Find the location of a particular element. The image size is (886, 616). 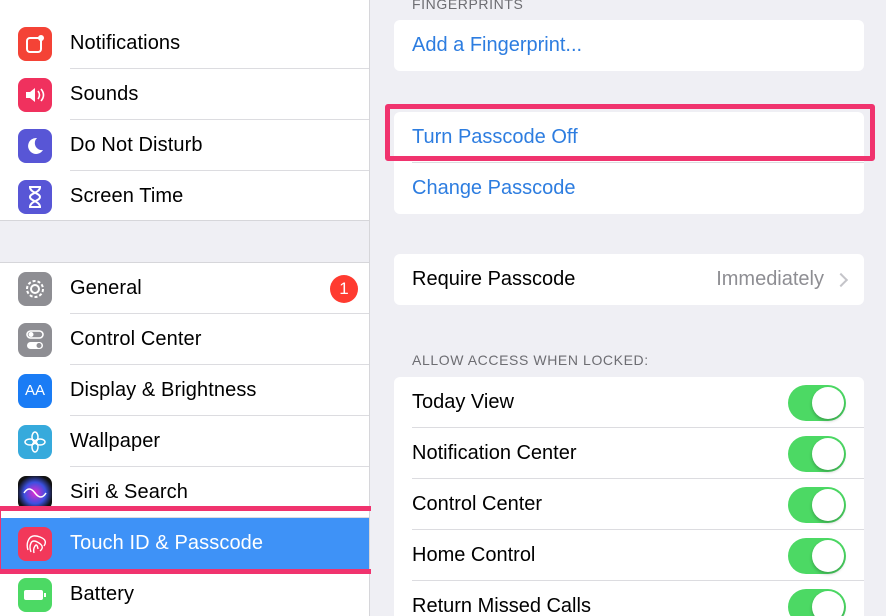

require-passcode-label: Require Passcode is located at coordinates (494, 279).